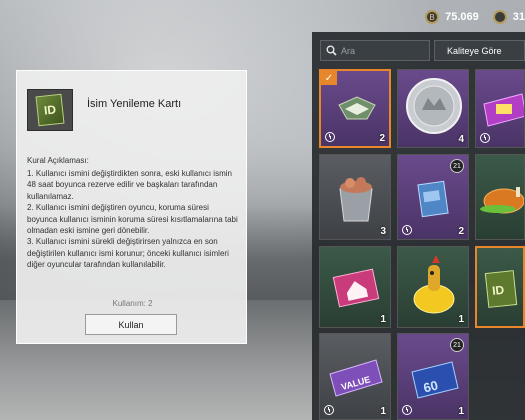 This screenshot has height=420, width=525. Describe the element at coordinates (499, 17) in the screenshot. I see `uc-coin-icon` at that location.